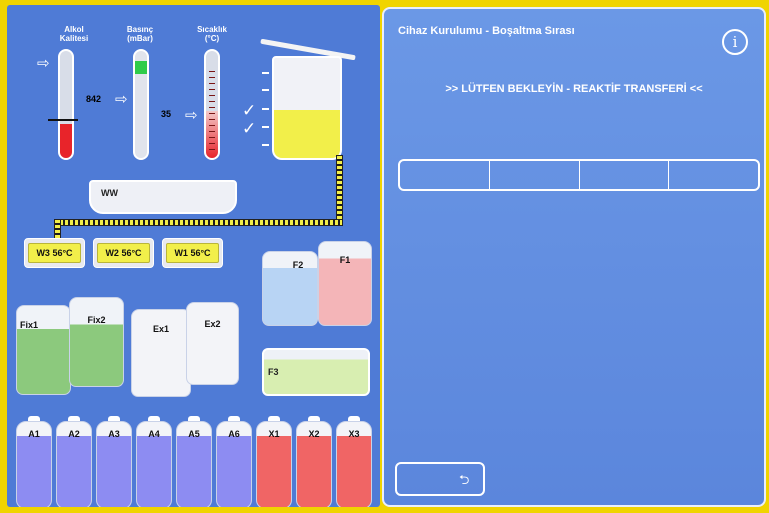 This screenshot has height=513, width=769. Describe the element at coordinates (316, 372) in the screenshot. I see `bottle-f3: F3` at that location.